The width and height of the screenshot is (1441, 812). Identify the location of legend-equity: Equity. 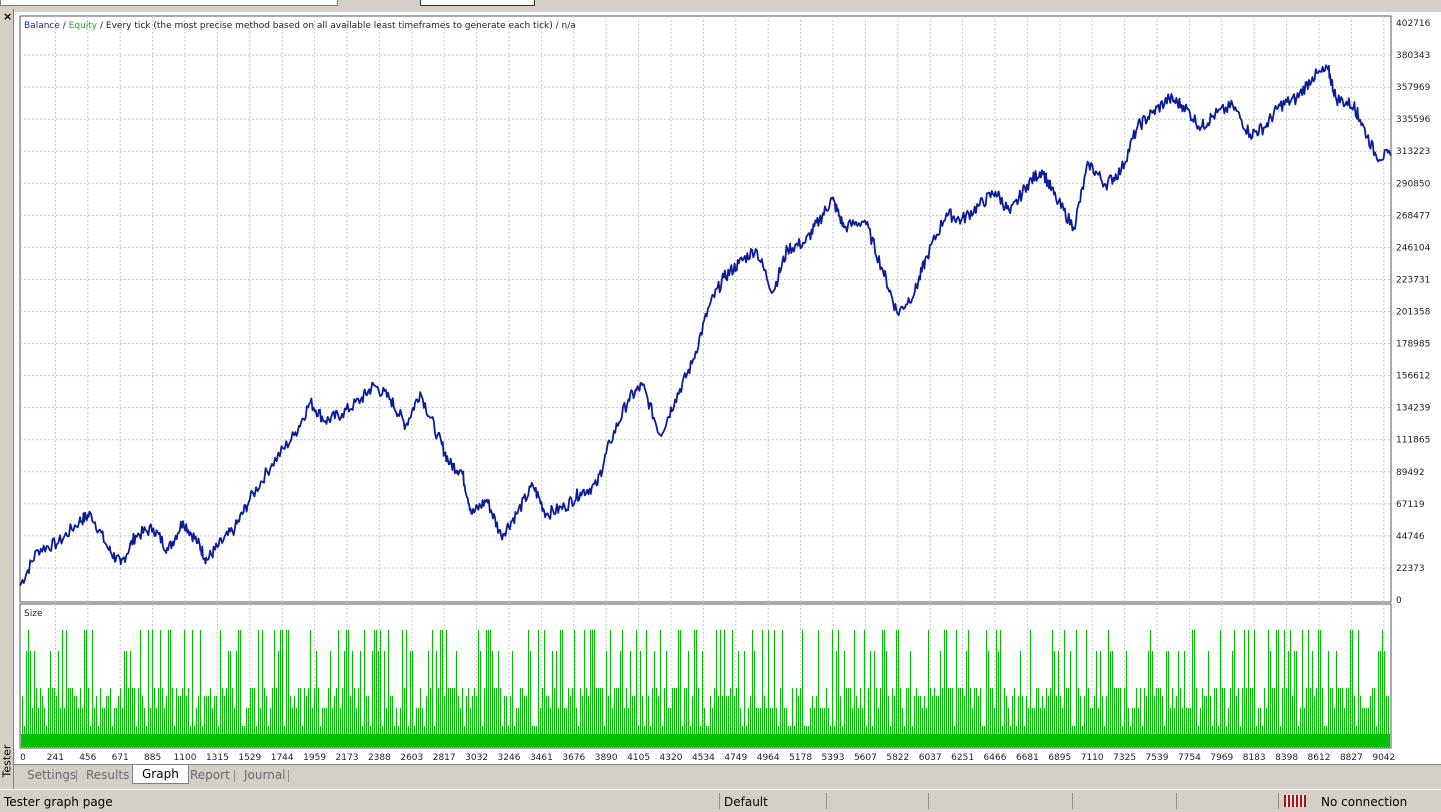
(83, 26).